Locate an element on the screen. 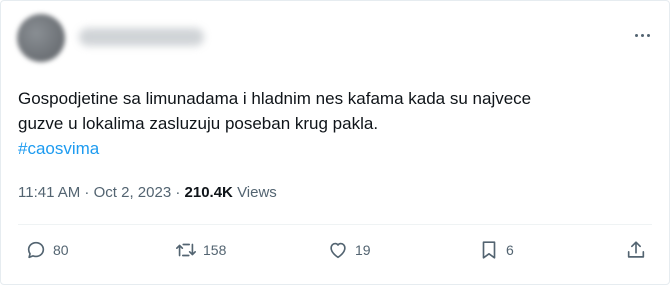 The width and height of the screenshot is (670, 285). author-name-blurred is located at coordinates (141, 37).